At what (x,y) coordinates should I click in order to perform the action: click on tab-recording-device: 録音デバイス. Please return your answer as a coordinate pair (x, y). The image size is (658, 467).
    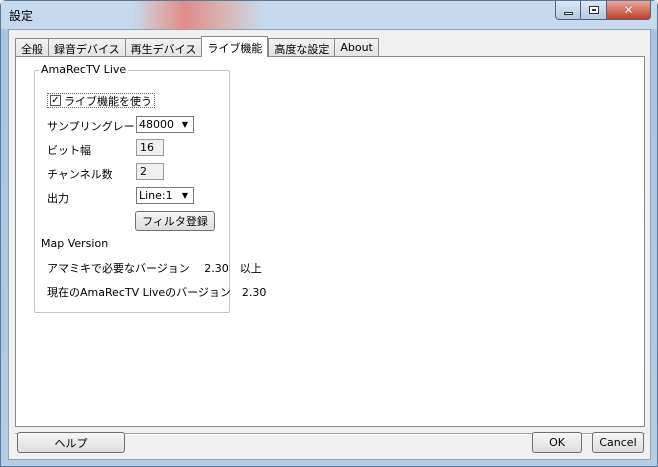
    Looking at the image, I should click on (86, 47).